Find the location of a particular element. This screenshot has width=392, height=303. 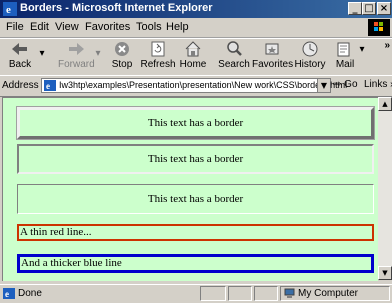

back-arrow-icon is located at coordinates (19, 49).